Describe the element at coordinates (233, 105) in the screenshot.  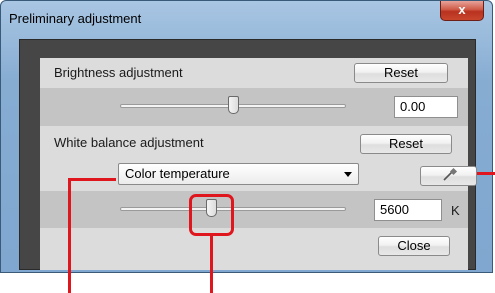
I see `brightness-slider-thumb` at that location.